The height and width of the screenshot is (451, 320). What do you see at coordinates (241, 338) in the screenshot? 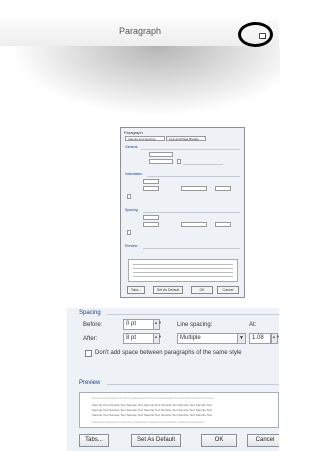
I see `chevron-down-icon: ▼` at bounding box center [241, 338].